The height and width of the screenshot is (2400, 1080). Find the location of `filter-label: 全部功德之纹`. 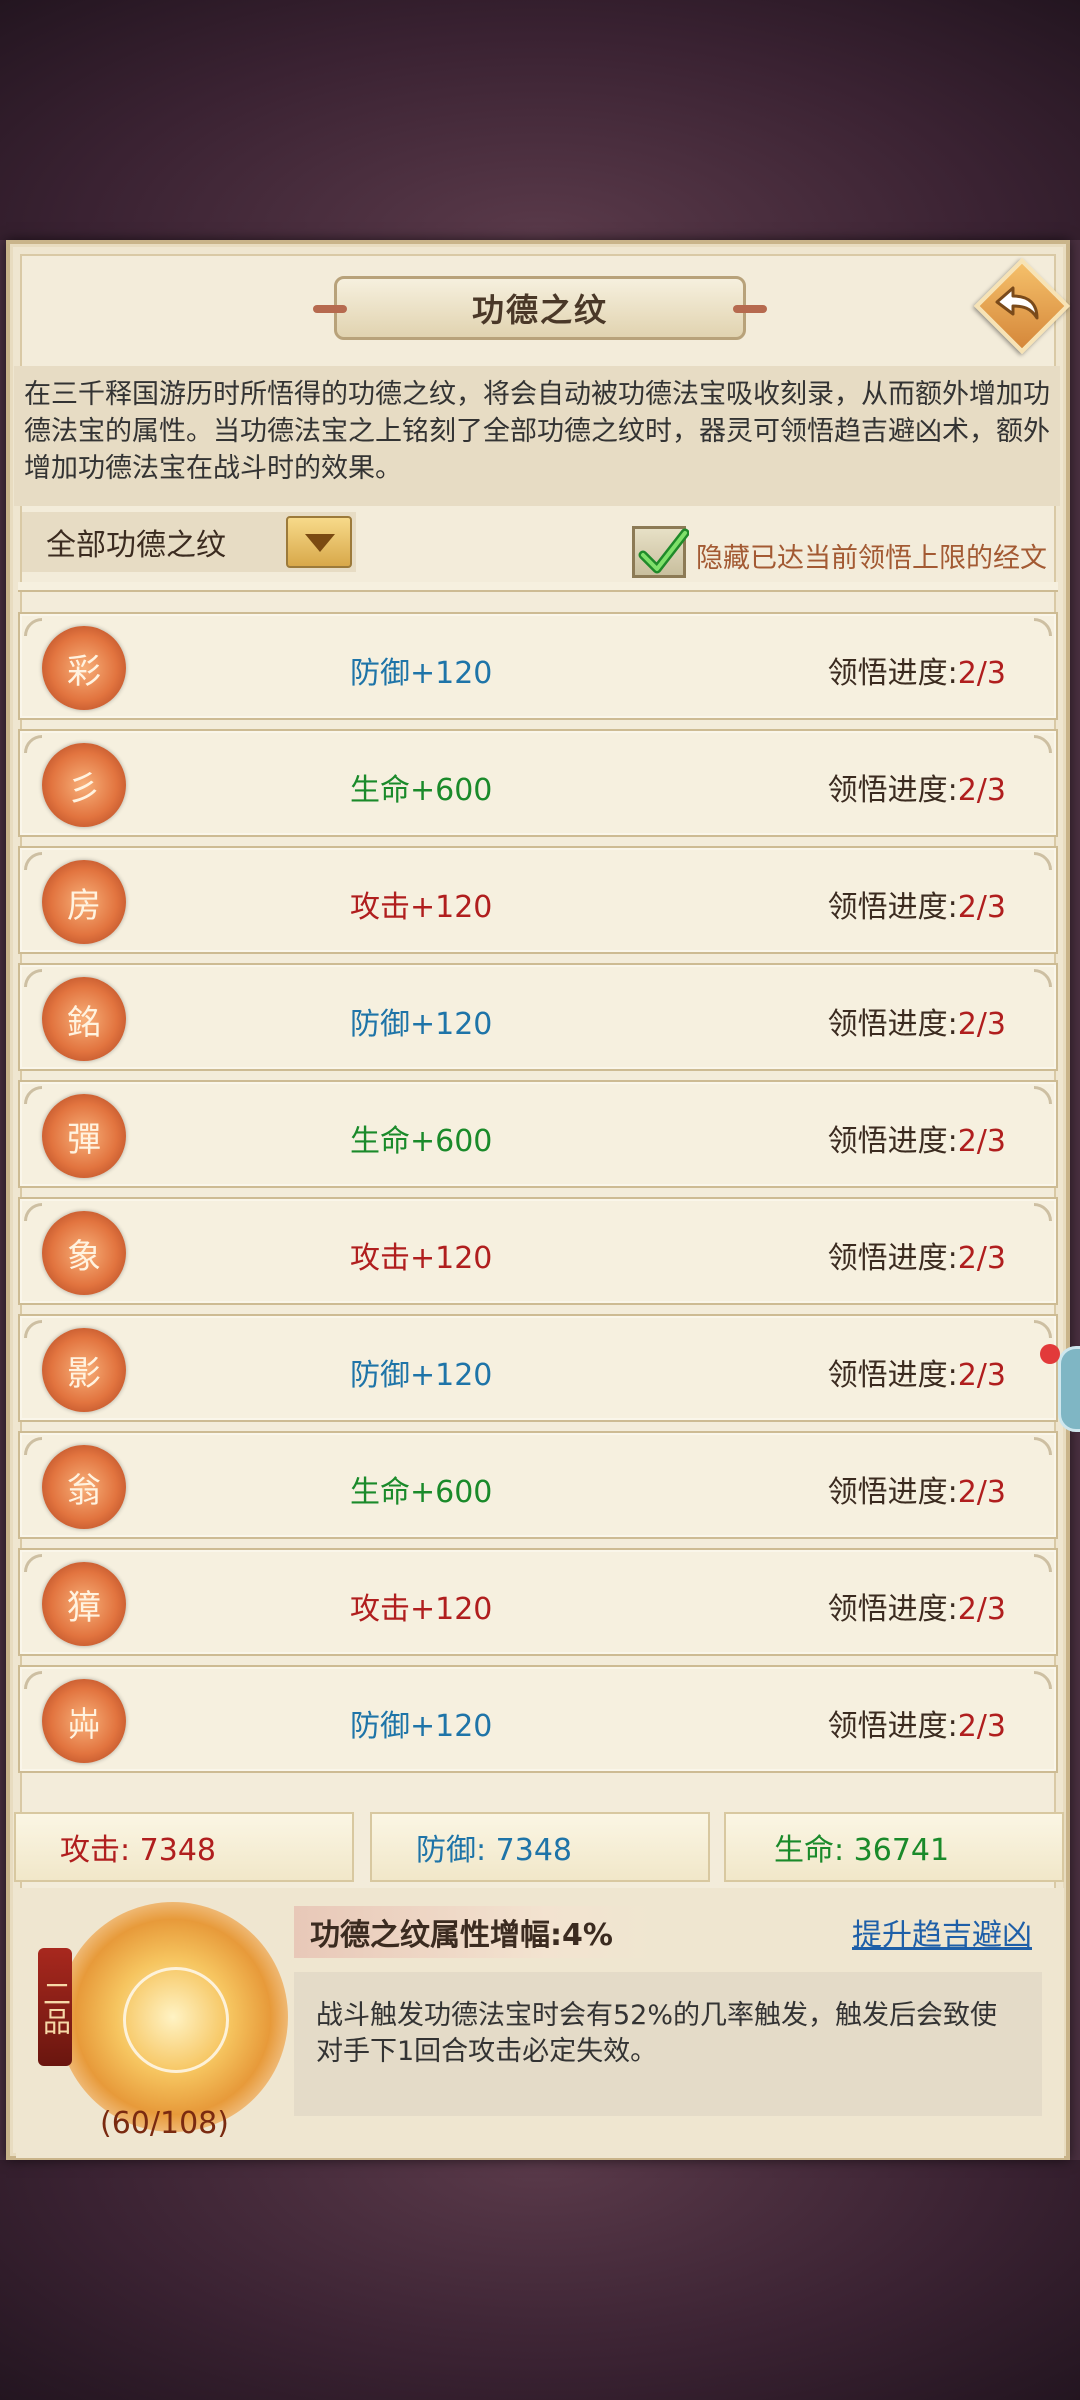

filter-label: 全部功德之纹 is located at coordinates (136, 545).